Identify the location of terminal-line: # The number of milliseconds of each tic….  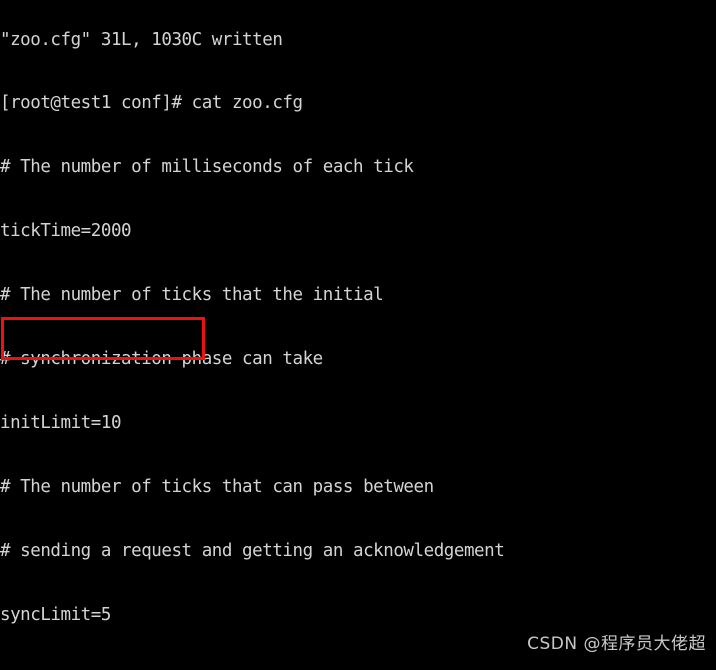
(207, 167).